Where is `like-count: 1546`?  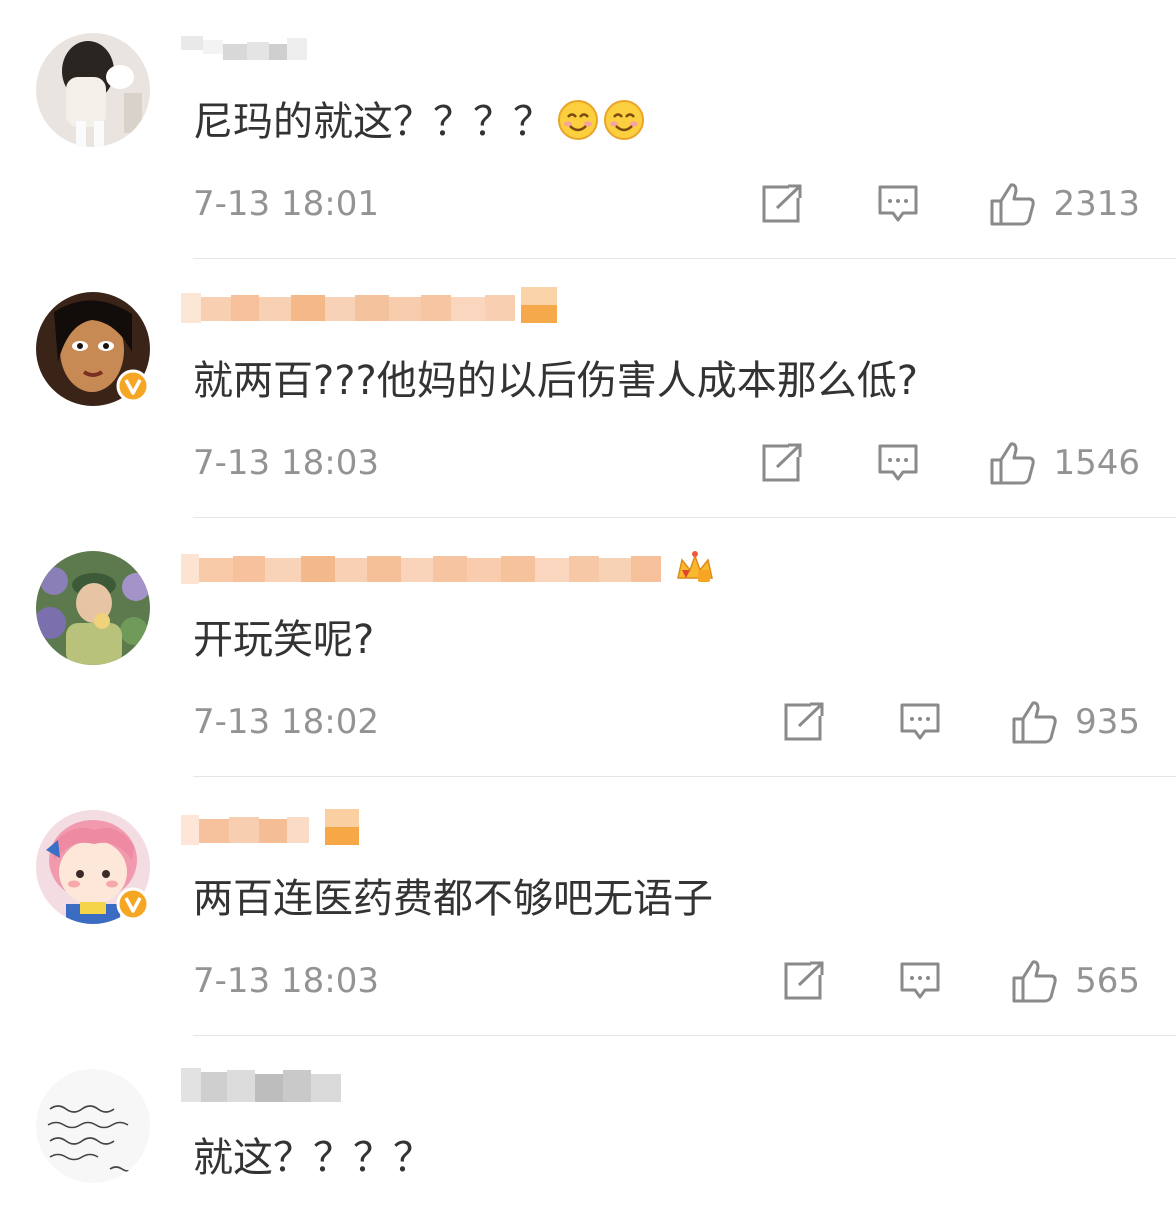 like-count: 1546 is located at coordinates (1096, 463).